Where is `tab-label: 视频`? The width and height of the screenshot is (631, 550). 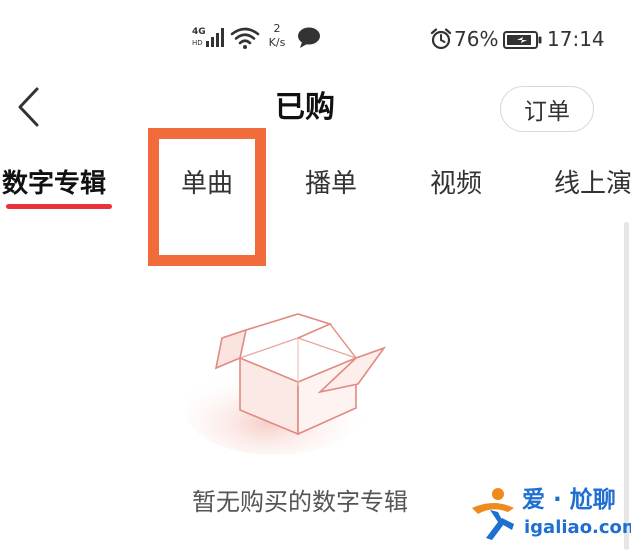 tab-label: 视频 is located at coordinates (456, 184).